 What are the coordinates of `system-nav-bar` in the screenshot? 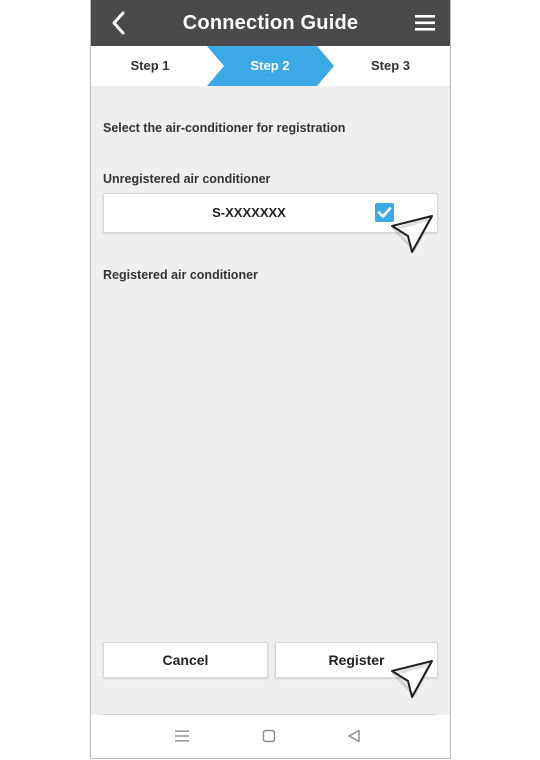 It's located at (270, 736).